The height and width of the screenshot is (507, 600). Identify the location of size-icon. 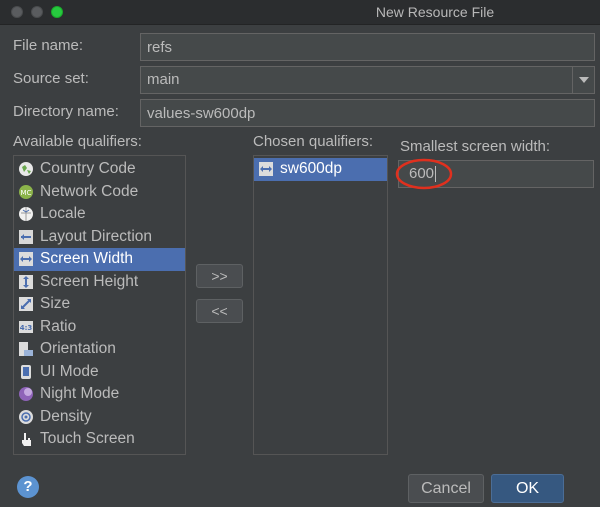
(26, 304).